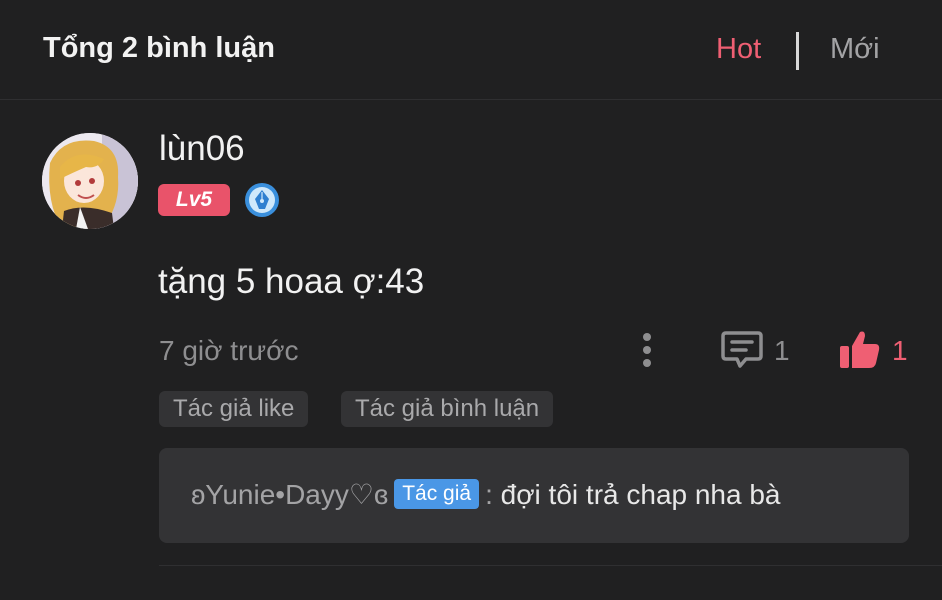  What do you see at coordinates (647, 350) in the screenshot?
I see `more-vertical-icon` at bounding box center [647, 350].